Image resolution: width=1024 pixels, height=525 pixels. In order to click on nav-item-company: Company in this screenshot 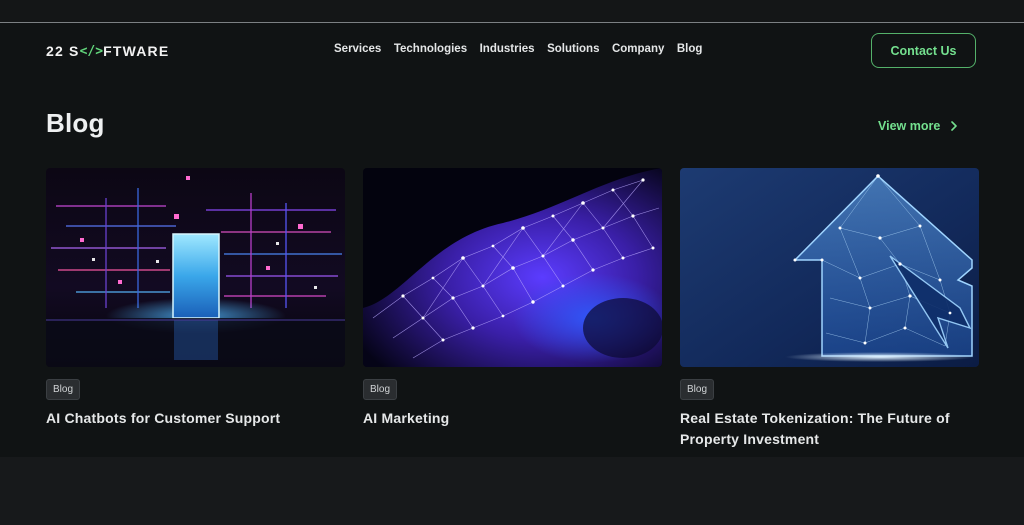, I will do `click(638, 49)`.